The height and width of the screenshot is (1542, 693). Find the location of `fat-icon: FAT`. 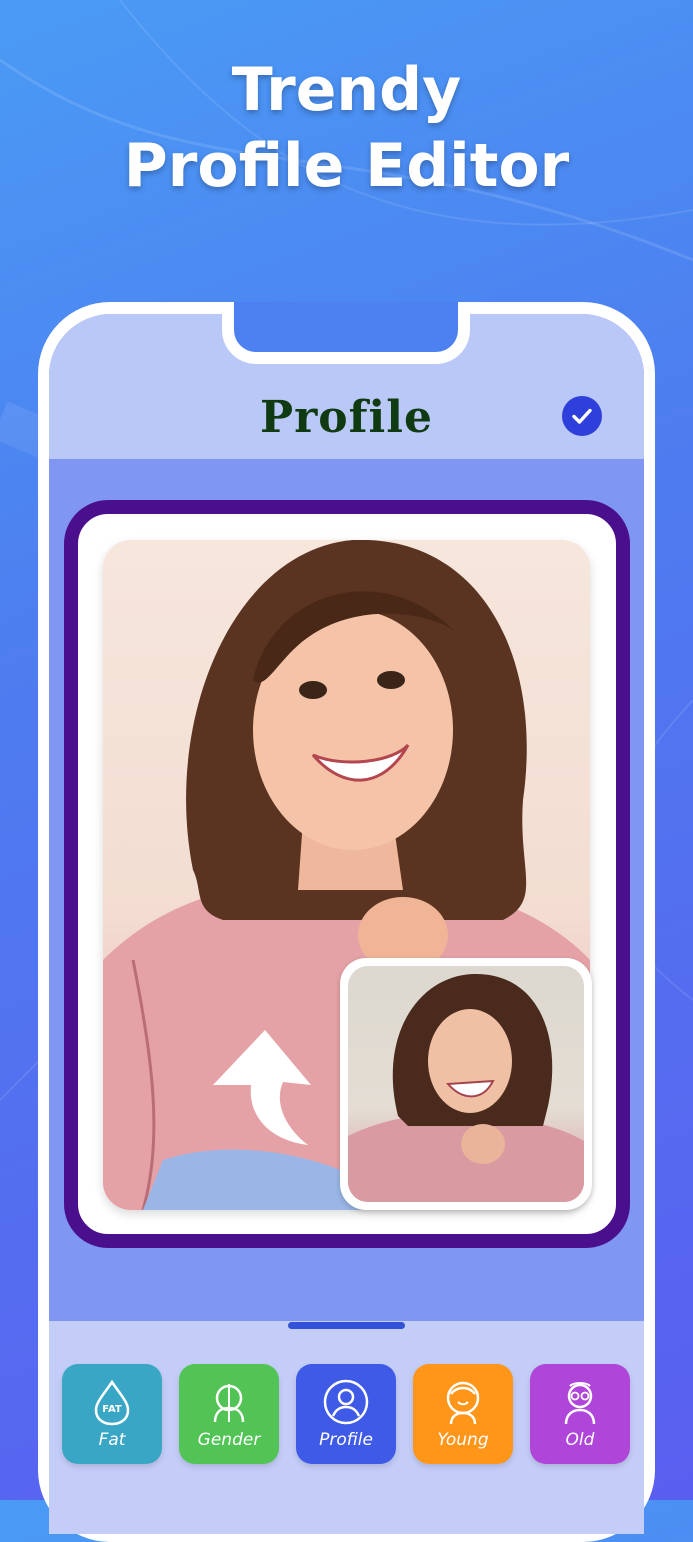

fat-icon: FAT is located at coordinates (112, 1402).